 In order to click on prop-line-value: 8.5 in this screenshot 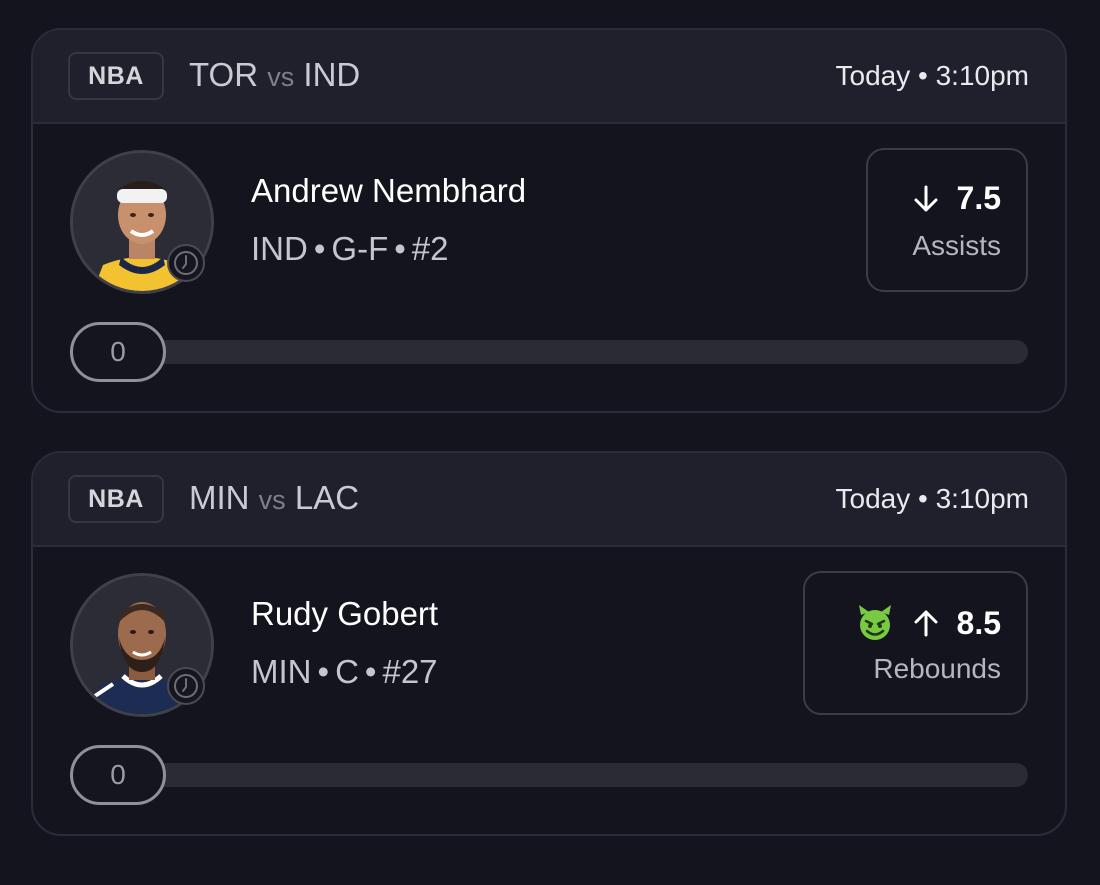, I will do `click(978, 622)`.